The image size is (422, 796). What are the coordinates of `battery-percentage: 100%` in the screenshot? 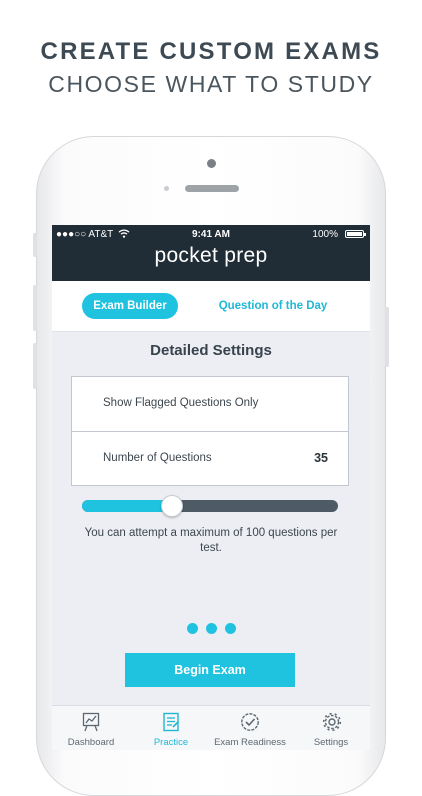 It's located at (325, 234).